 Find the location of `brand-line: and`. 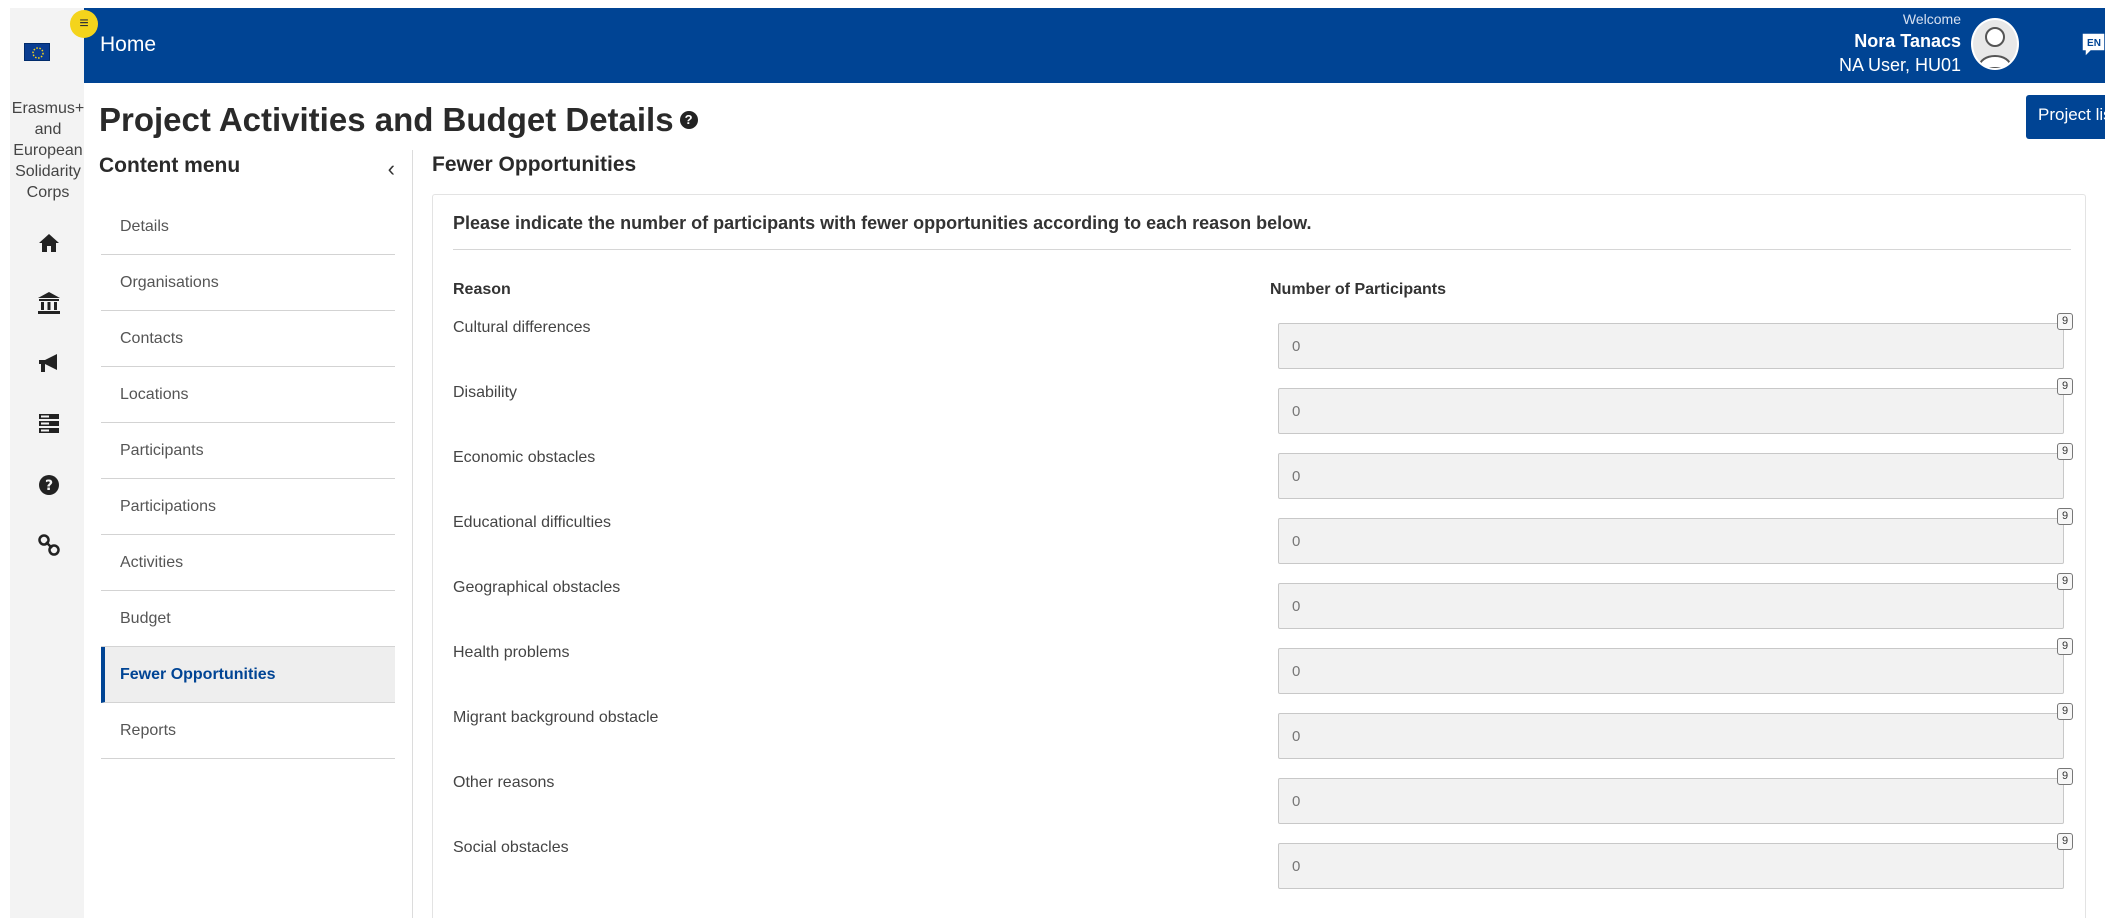

brand-line: and is located at coordinates (48, 129).